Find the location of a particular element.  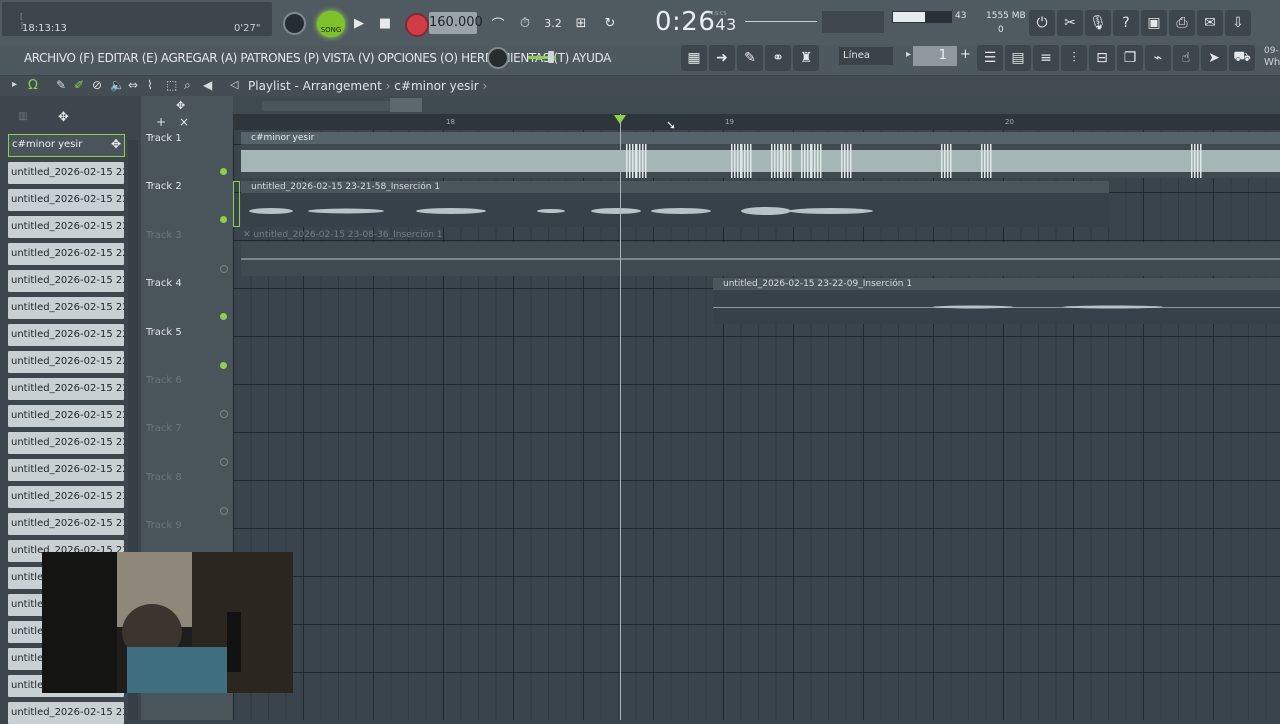

track-label: Track 3 is located at coordinates (164, 235).